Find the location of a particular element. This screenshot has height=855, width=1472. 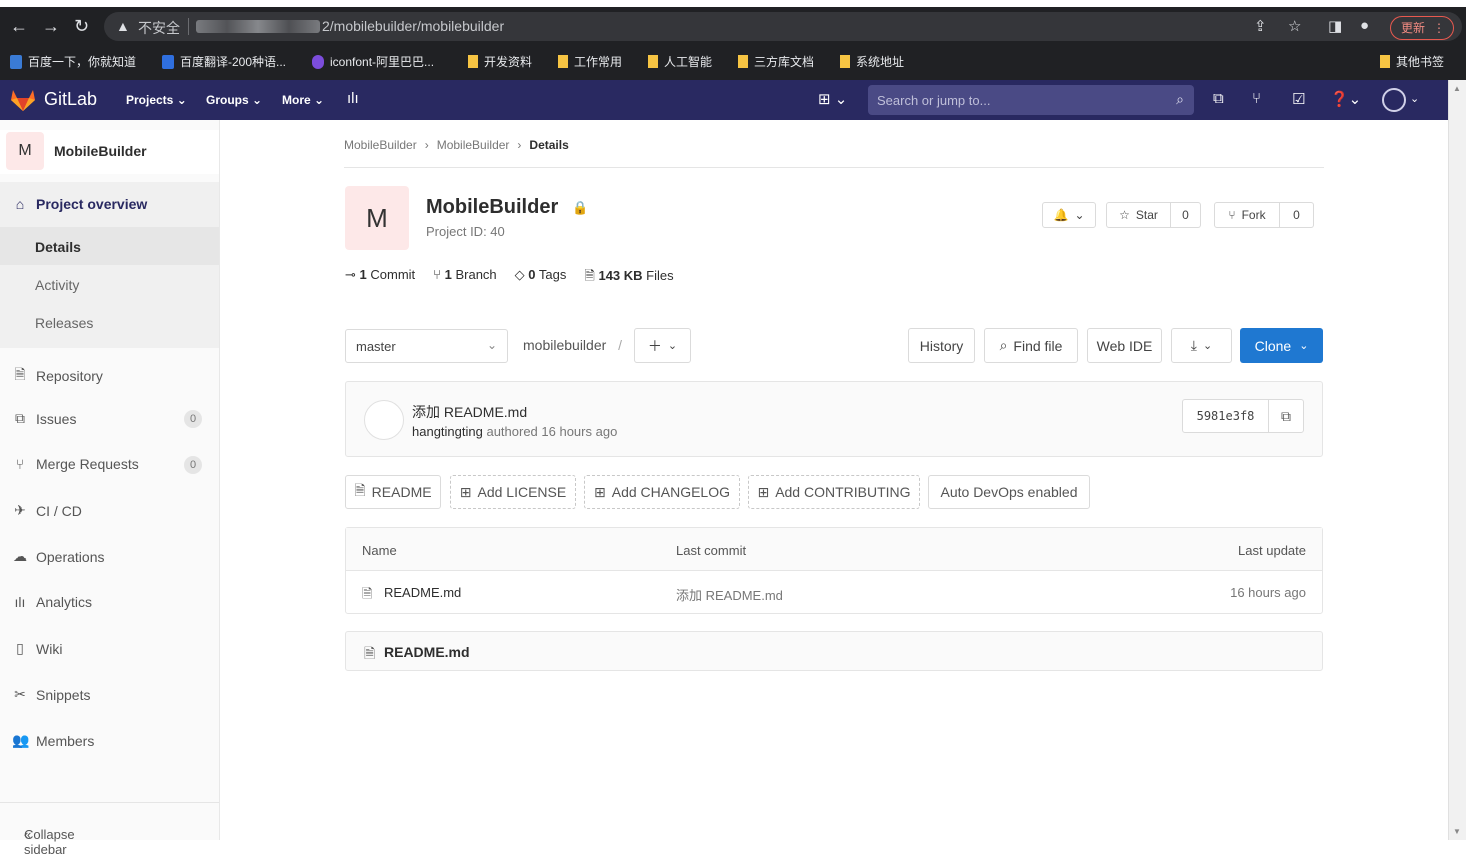

sidebar-item-repository: 🗎 Repository is located at coordinates (57, 376).